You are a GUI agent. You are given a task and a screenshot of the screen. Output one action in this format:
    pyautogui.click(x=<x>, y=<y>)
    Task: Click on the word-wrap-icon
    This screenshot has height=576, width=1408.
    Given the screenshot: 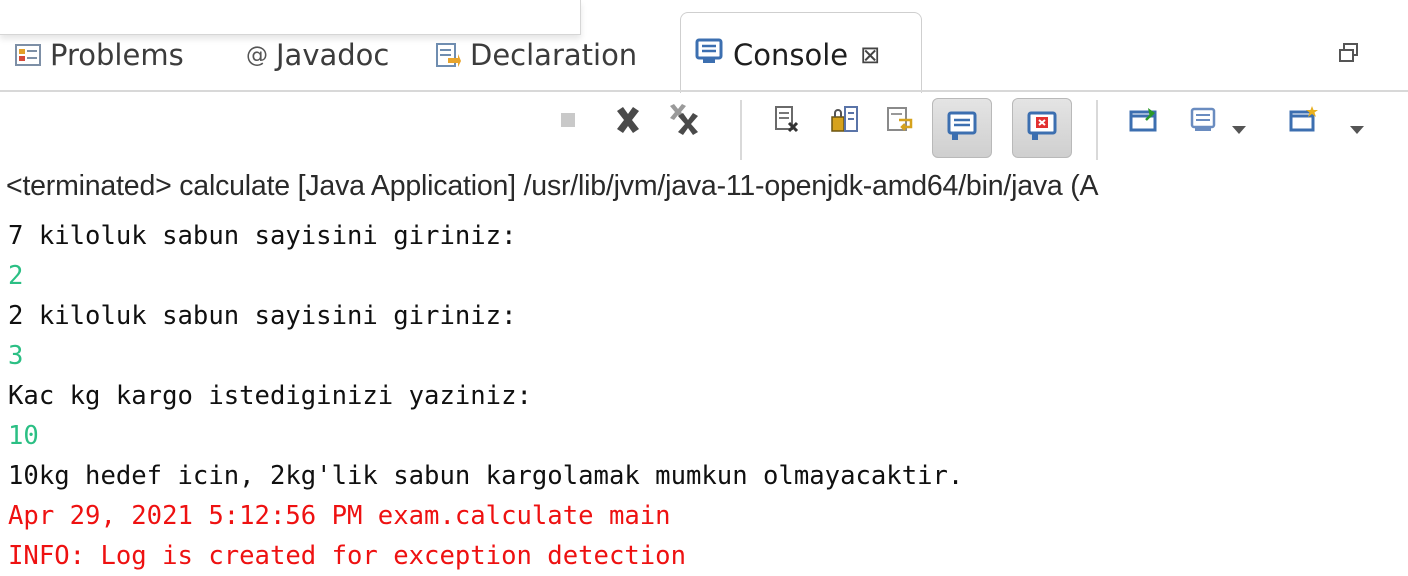 What is the action you would take?
    pyautogui.click(x=900, y=122)
    